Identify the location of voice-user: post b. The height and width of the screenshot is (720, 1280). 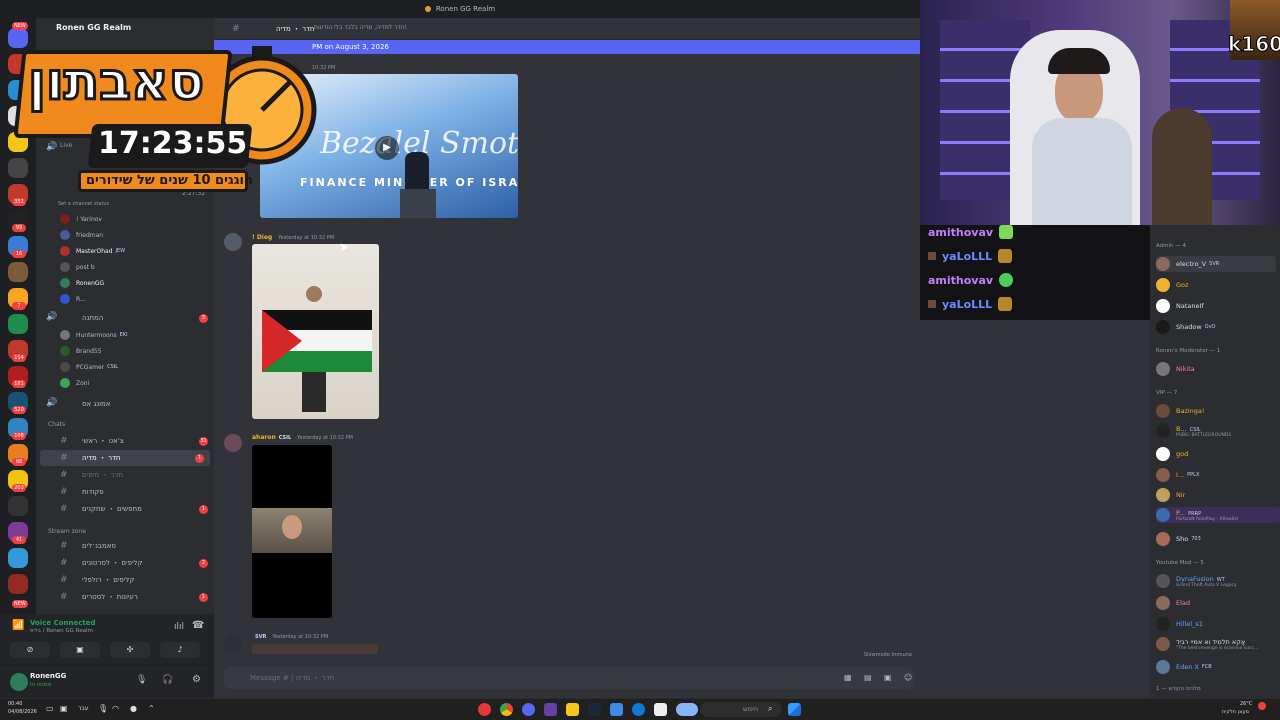
(77, 267).